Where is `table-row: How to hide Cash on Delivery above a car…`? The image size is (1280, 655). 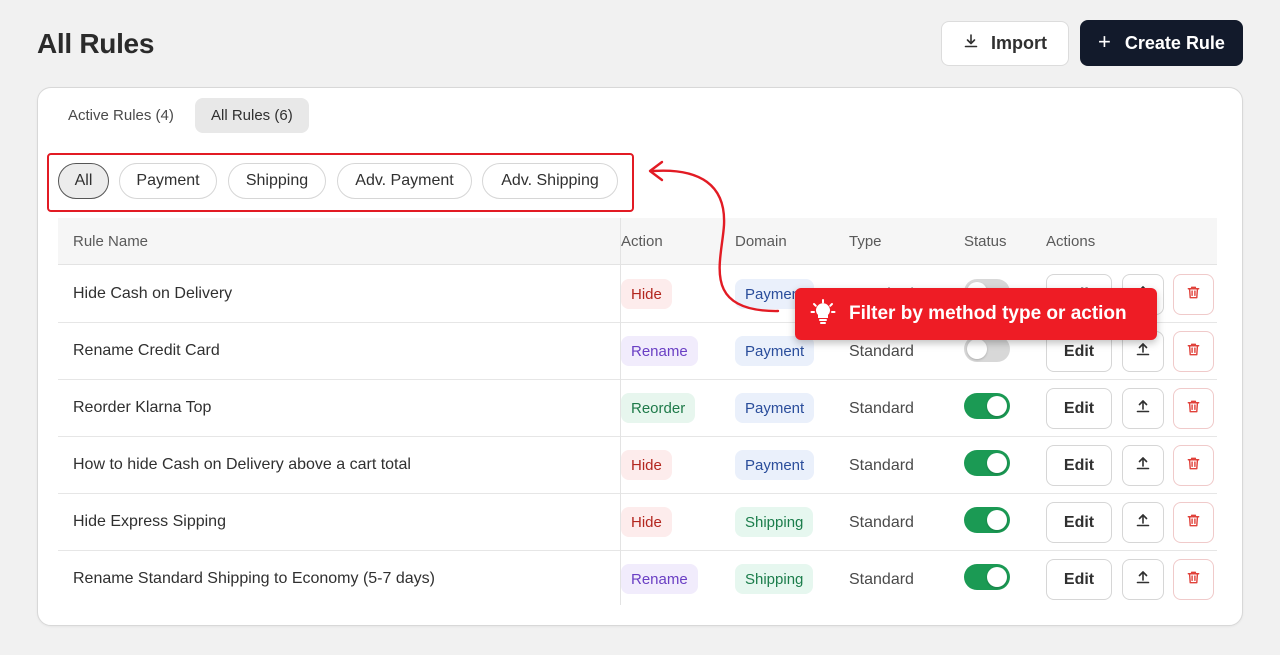 table-row: How to hide Cash on Delivery above a car… is located at coordinates (637, 465).